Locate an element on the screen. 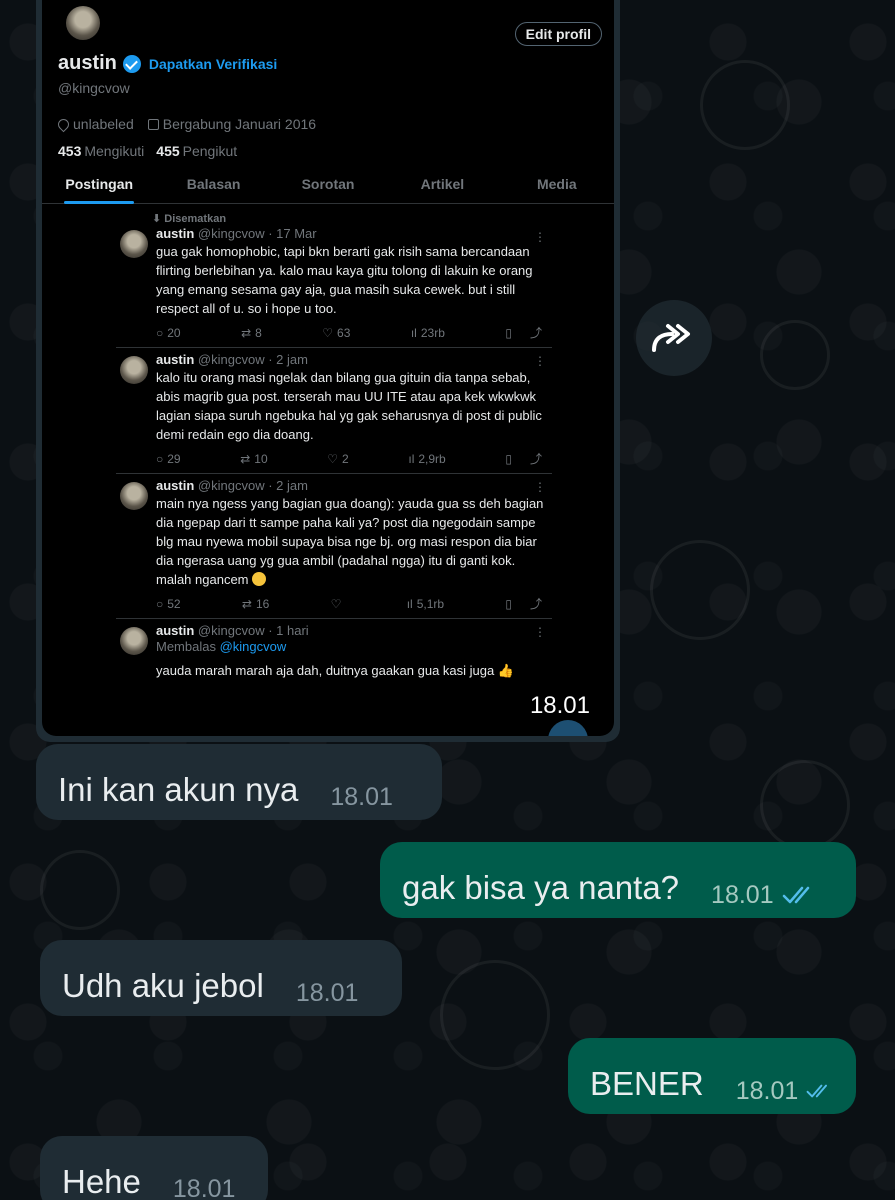 This screenshot has height=1200, width=895. calendar-icon is located at coordinates (153, 124).